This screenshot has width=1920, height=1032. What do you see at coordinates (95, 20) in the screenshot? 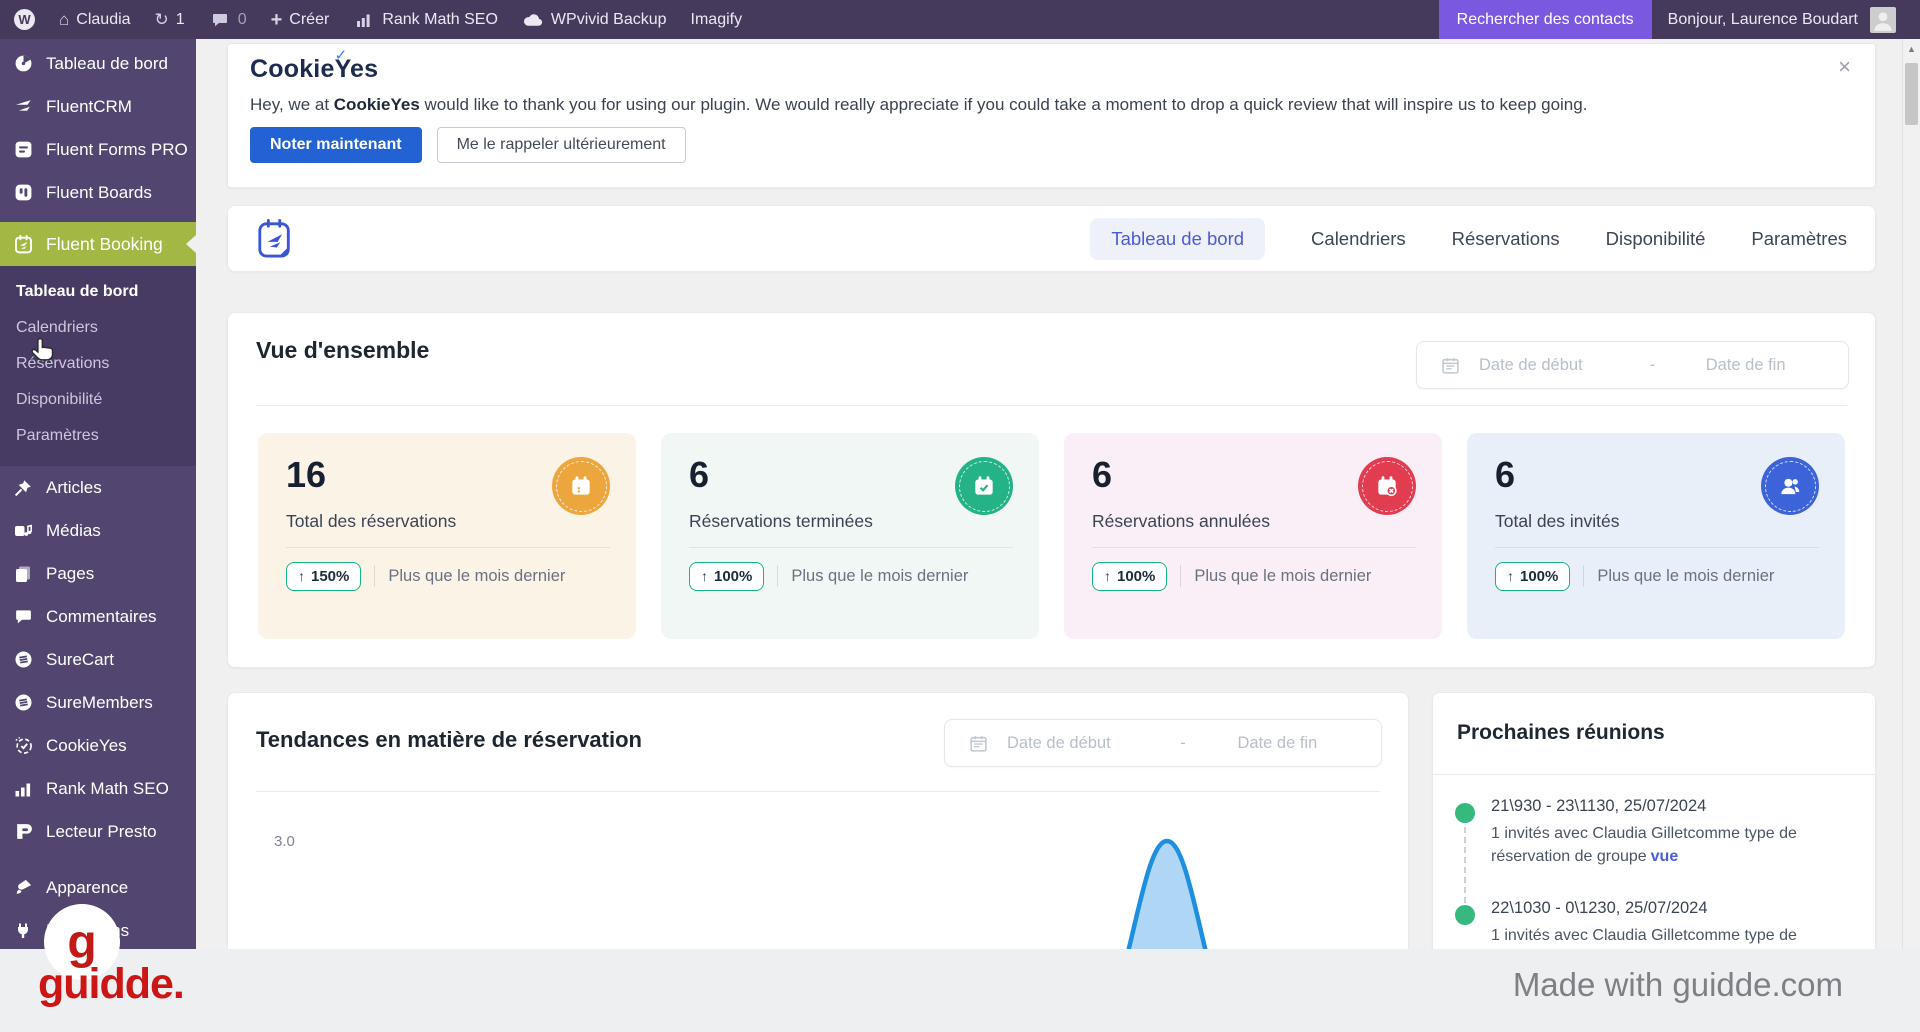
I see `site-name-menu: ⌂ Claudia` at bounding box center [95, 20].